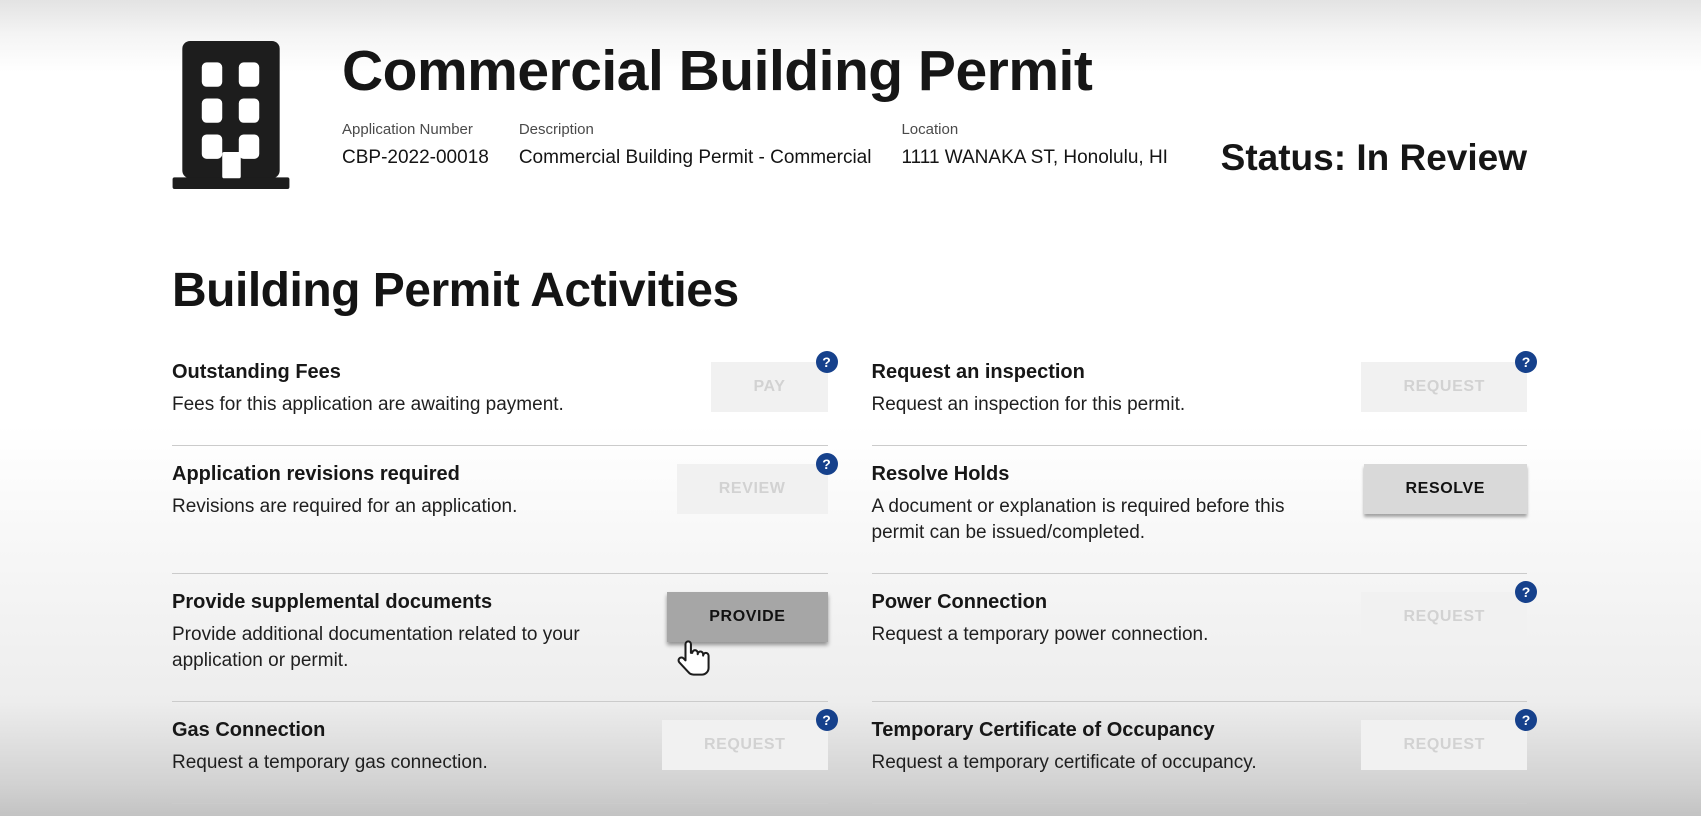 The image size is (1701, 816). I want to click on temporary-certificate-of-occupancy-button: REQUEST, so click(1444, 744).